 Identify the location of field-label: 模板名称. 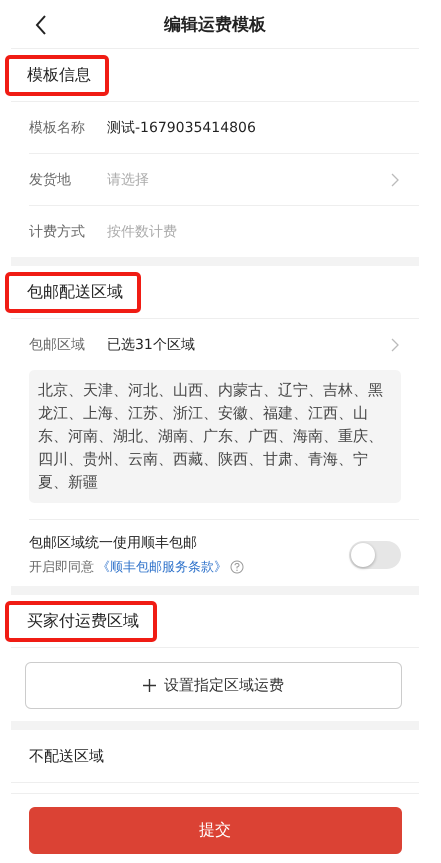
(57, 127).